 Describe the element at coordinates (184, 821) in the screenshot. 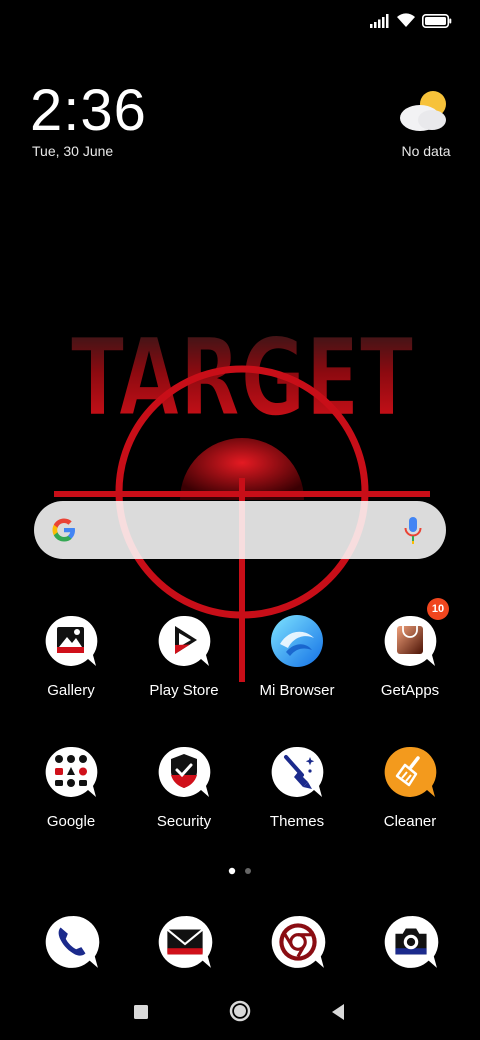

I see `app-label: Security` at that location.